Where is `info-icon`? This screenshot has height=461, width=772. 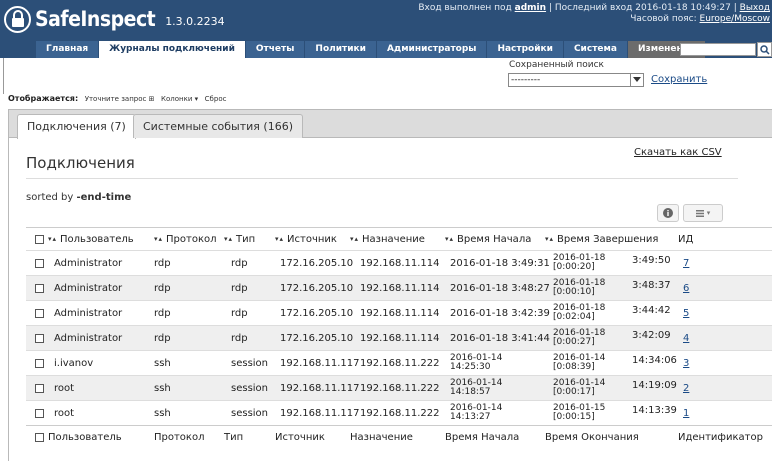
info-icon is located at coordinates (668, 213).